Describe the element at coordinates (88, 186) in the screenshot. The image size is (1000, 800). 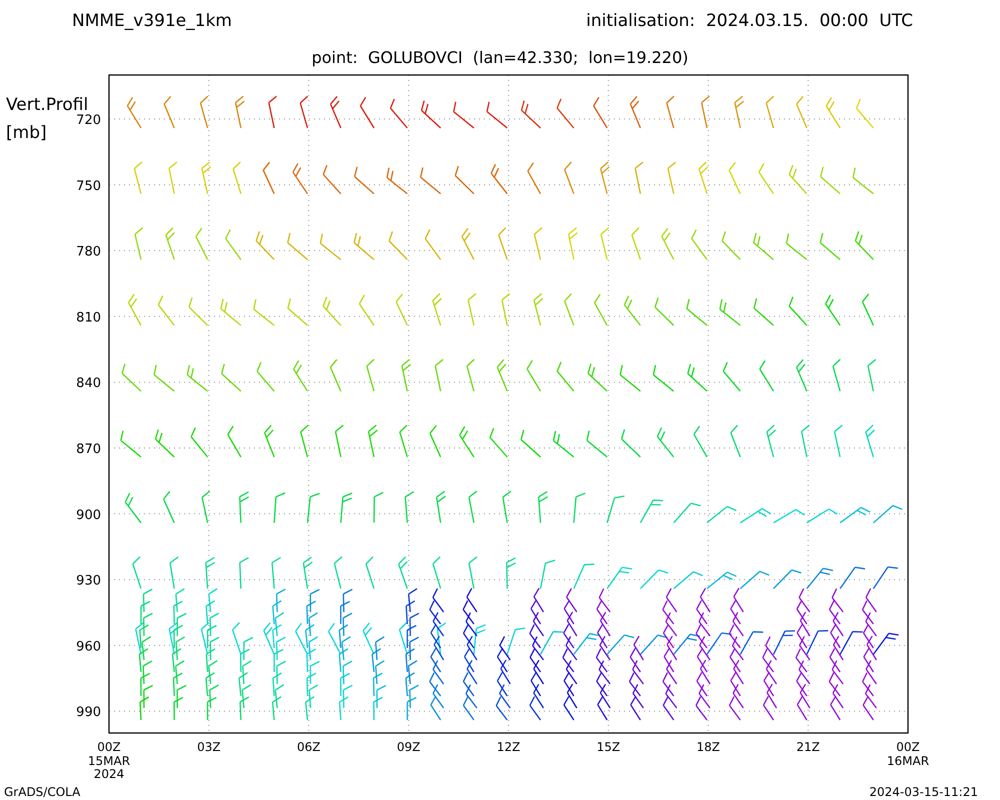
I see `y-tick-label: 750` at that location.